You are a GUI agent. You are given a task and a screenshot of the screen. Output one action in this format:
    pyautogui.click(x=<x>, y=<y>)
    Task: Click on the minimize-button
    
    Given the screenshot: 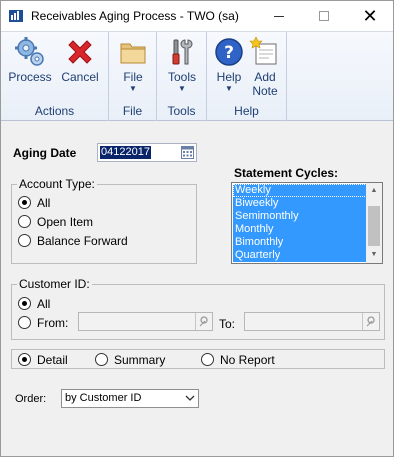 What is the action you would take?
    pyautogui.click(x=278, y=16)
    